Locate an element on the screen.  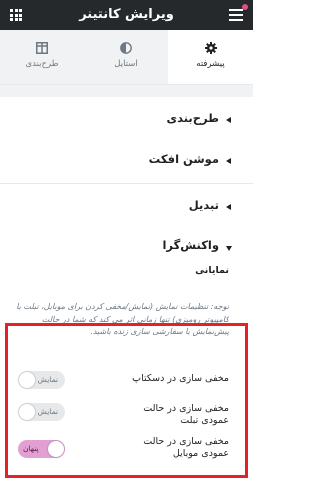
panel-title: ویرایش کانتینر is located at coordinates (126, 14).